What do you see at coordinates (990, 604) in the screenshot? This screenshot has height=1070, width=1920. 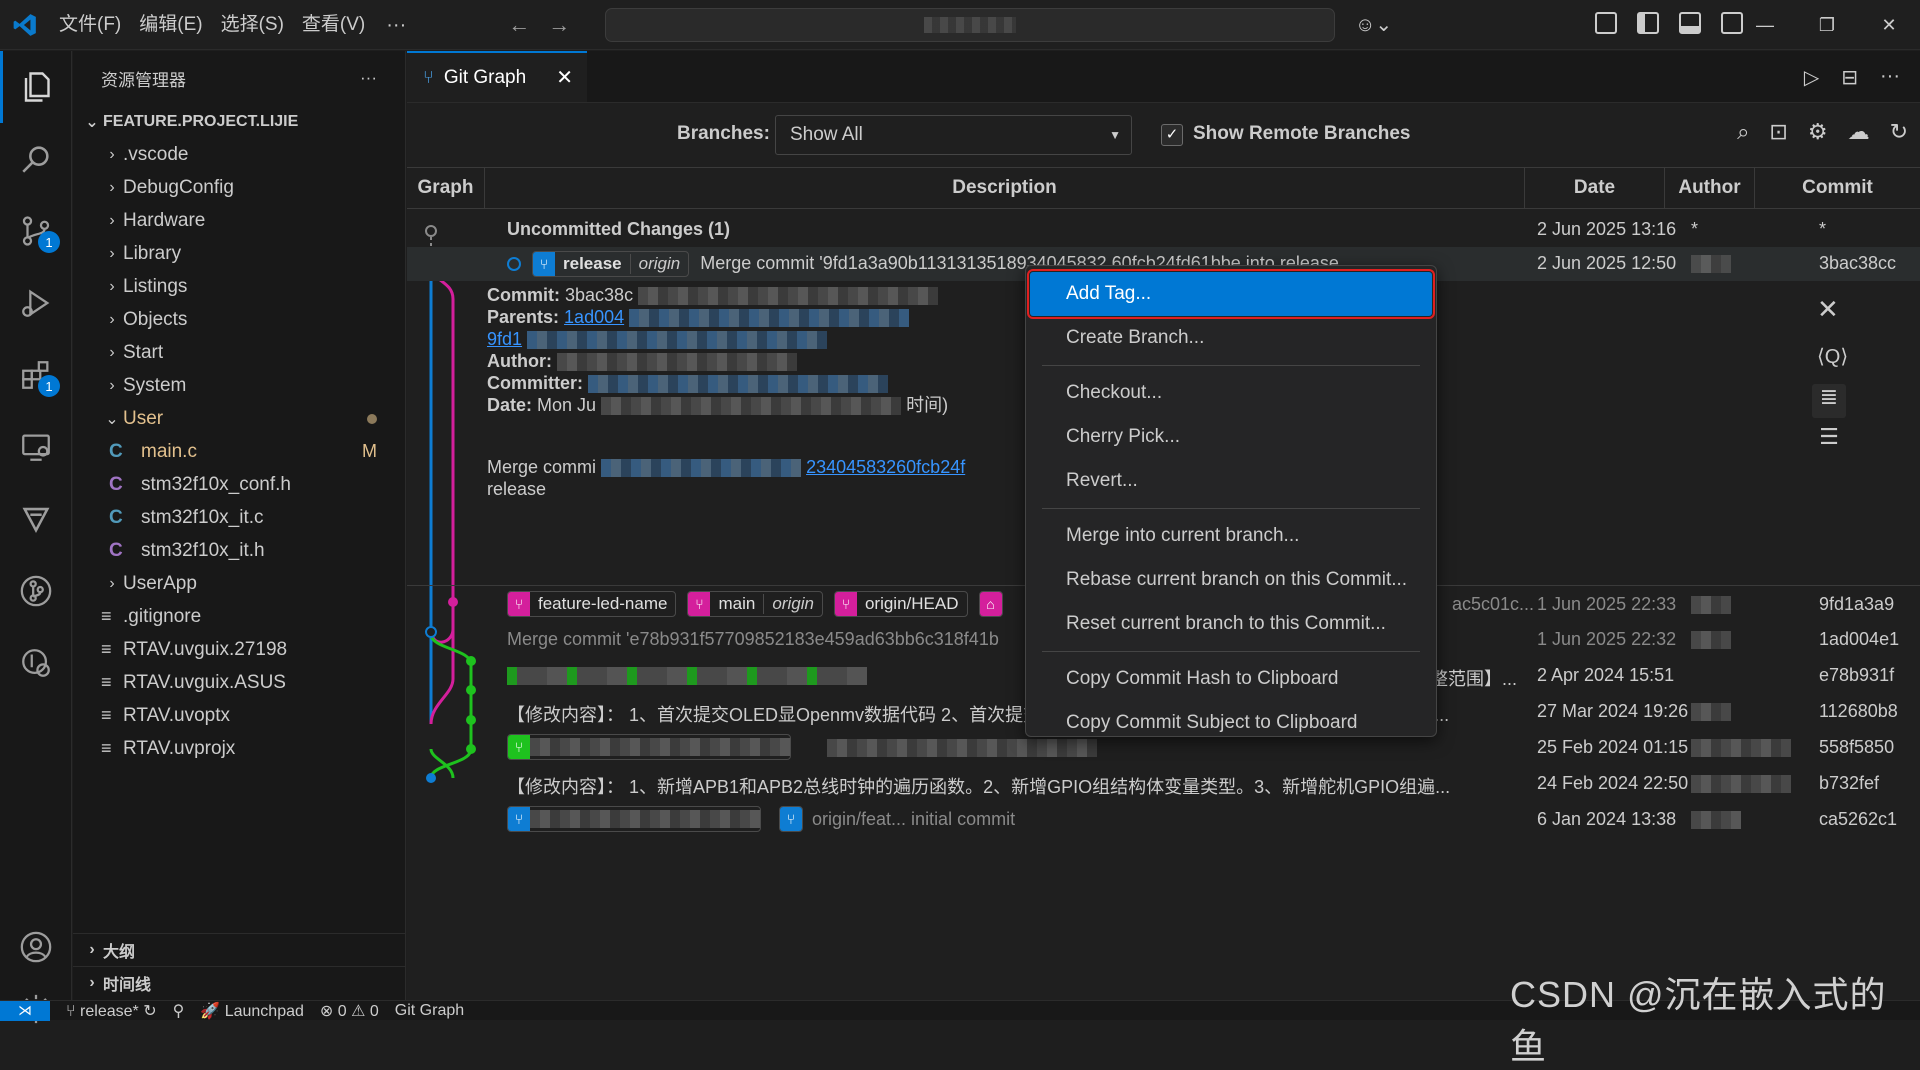 I see `tag-ref: ⌂` at bounding box center [990, 604].